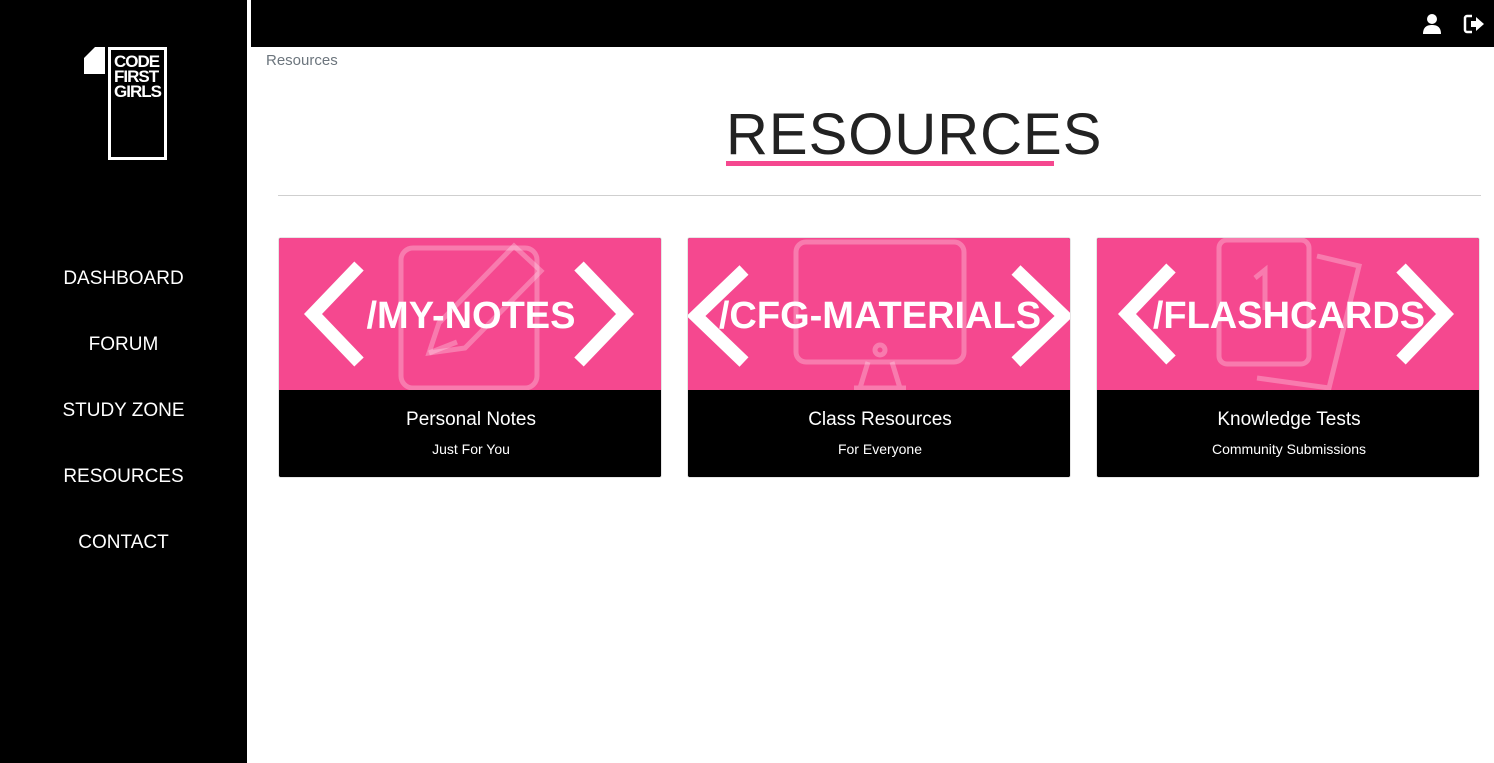 The width and height of the screenshot is (1494, 763). I want to click on logout-icon, so click(1474, 24).